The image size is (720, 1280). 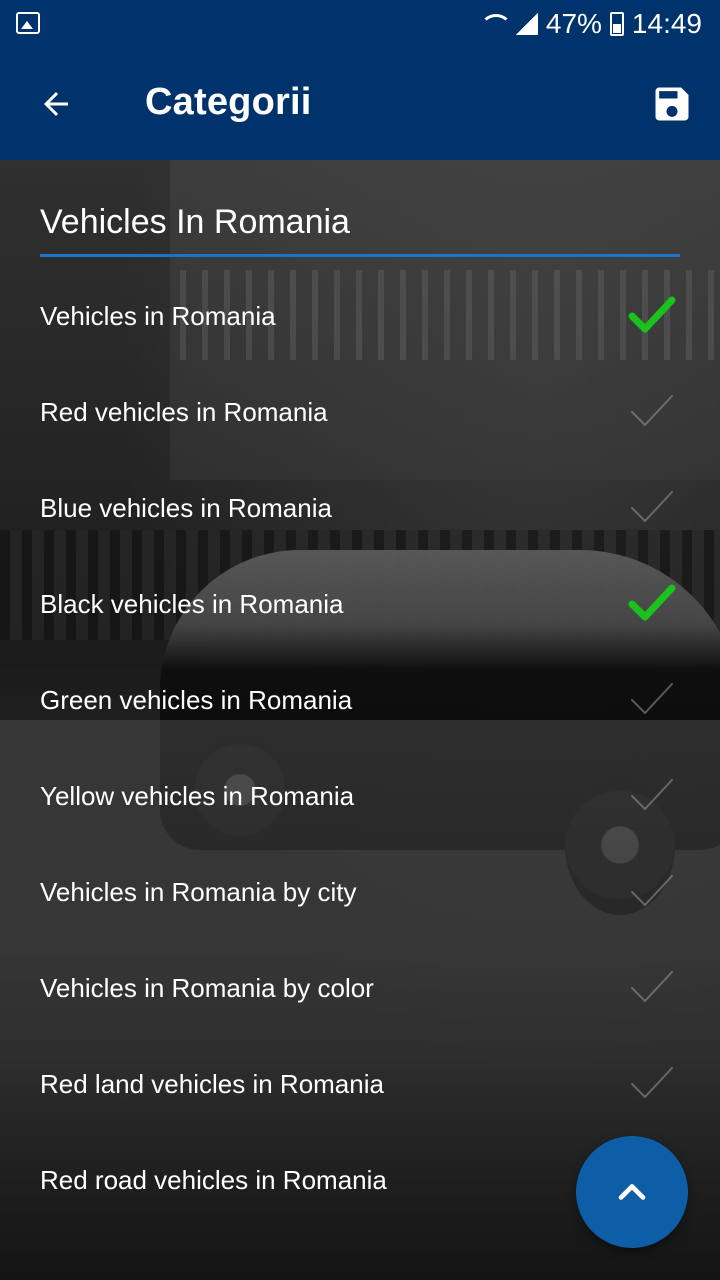 I want to click on category-item: Vehicles in Romania by city, so click(x=360, y=892).